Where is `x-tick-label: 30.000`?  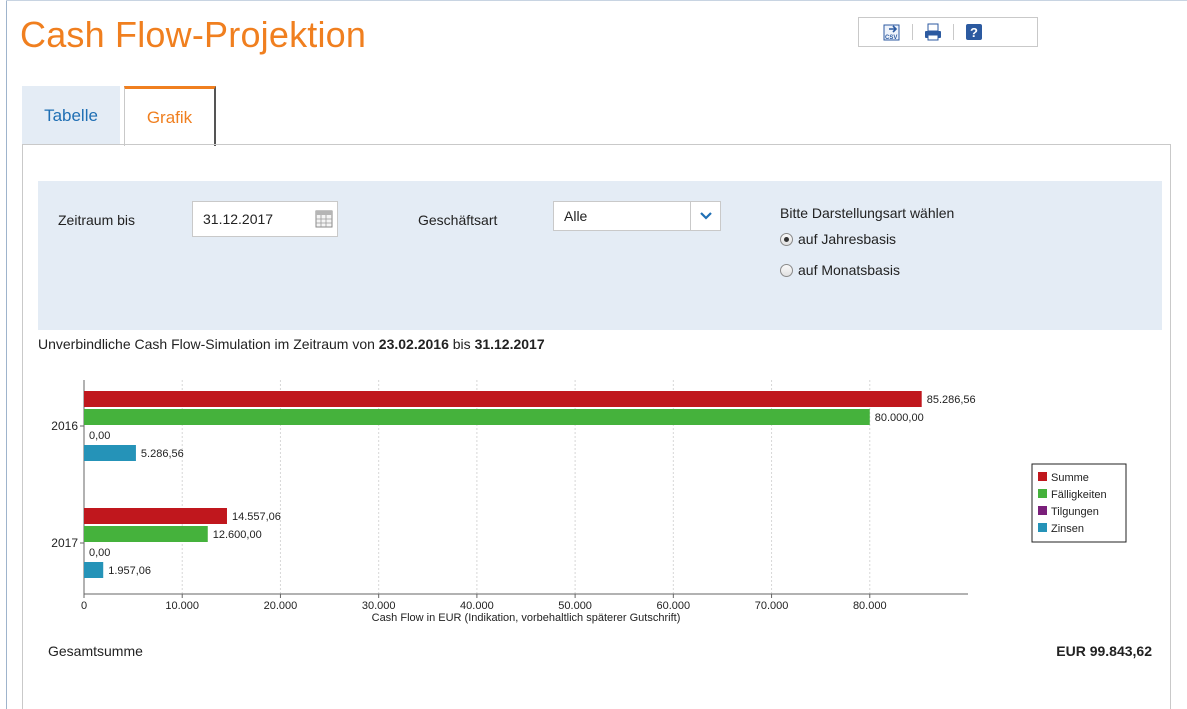
x-tick-label: 30.000 is located at coordinates (379, 606).